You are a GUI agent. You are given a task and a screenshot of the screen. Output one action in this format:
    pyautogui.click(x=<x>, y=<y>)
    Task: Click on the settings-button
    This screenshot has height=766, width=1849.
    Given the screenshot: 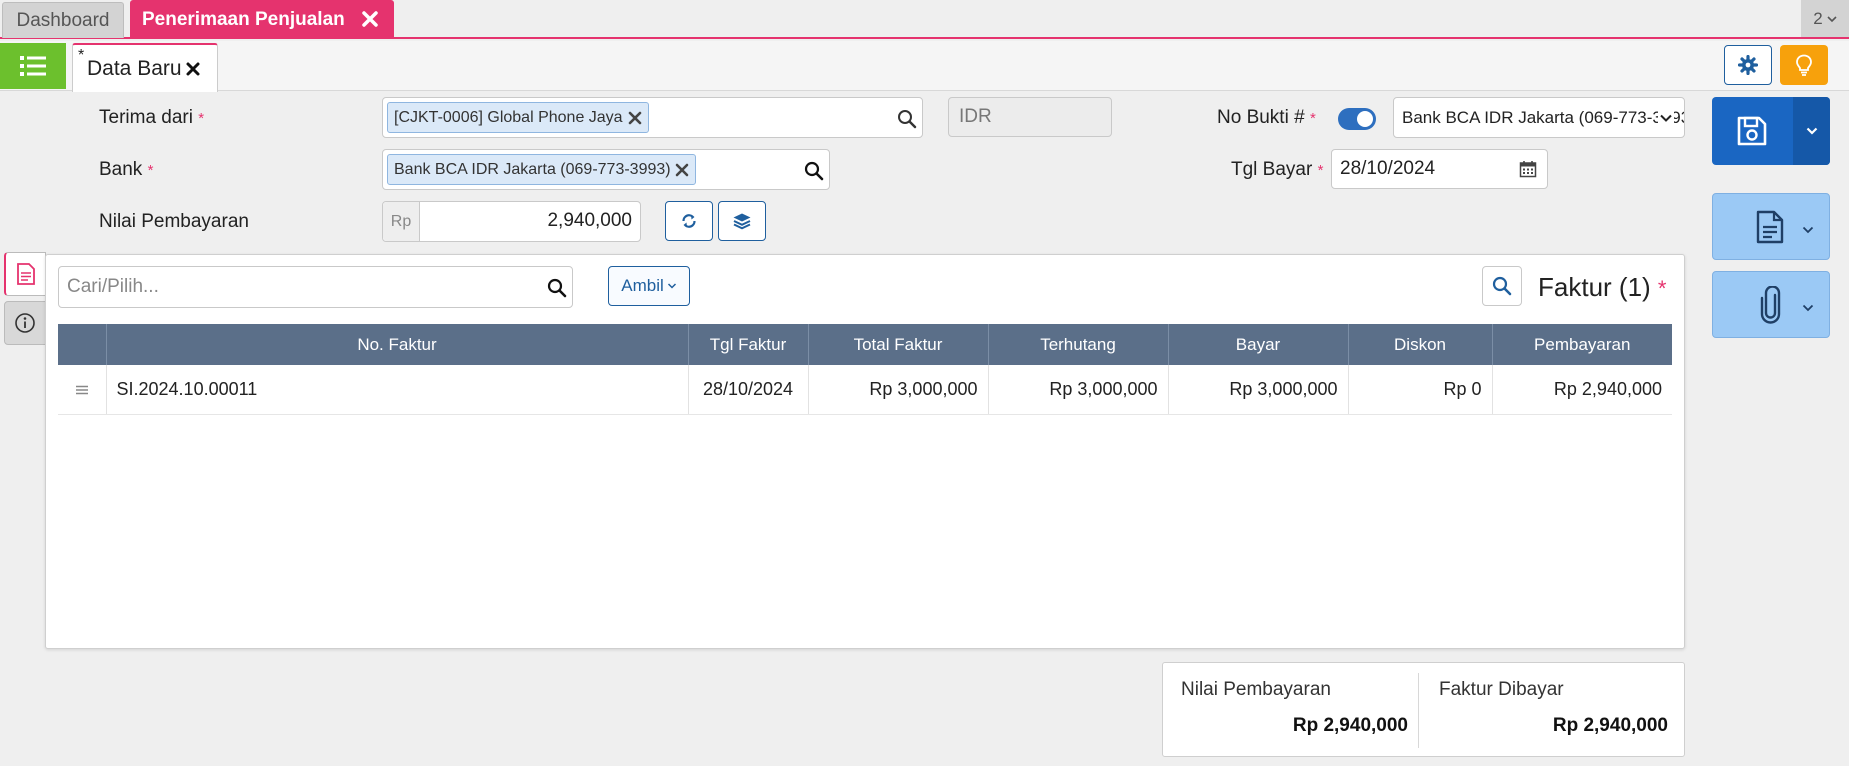 What is the action you would take?
    pyautogui.click(x=1748, y=65)
    